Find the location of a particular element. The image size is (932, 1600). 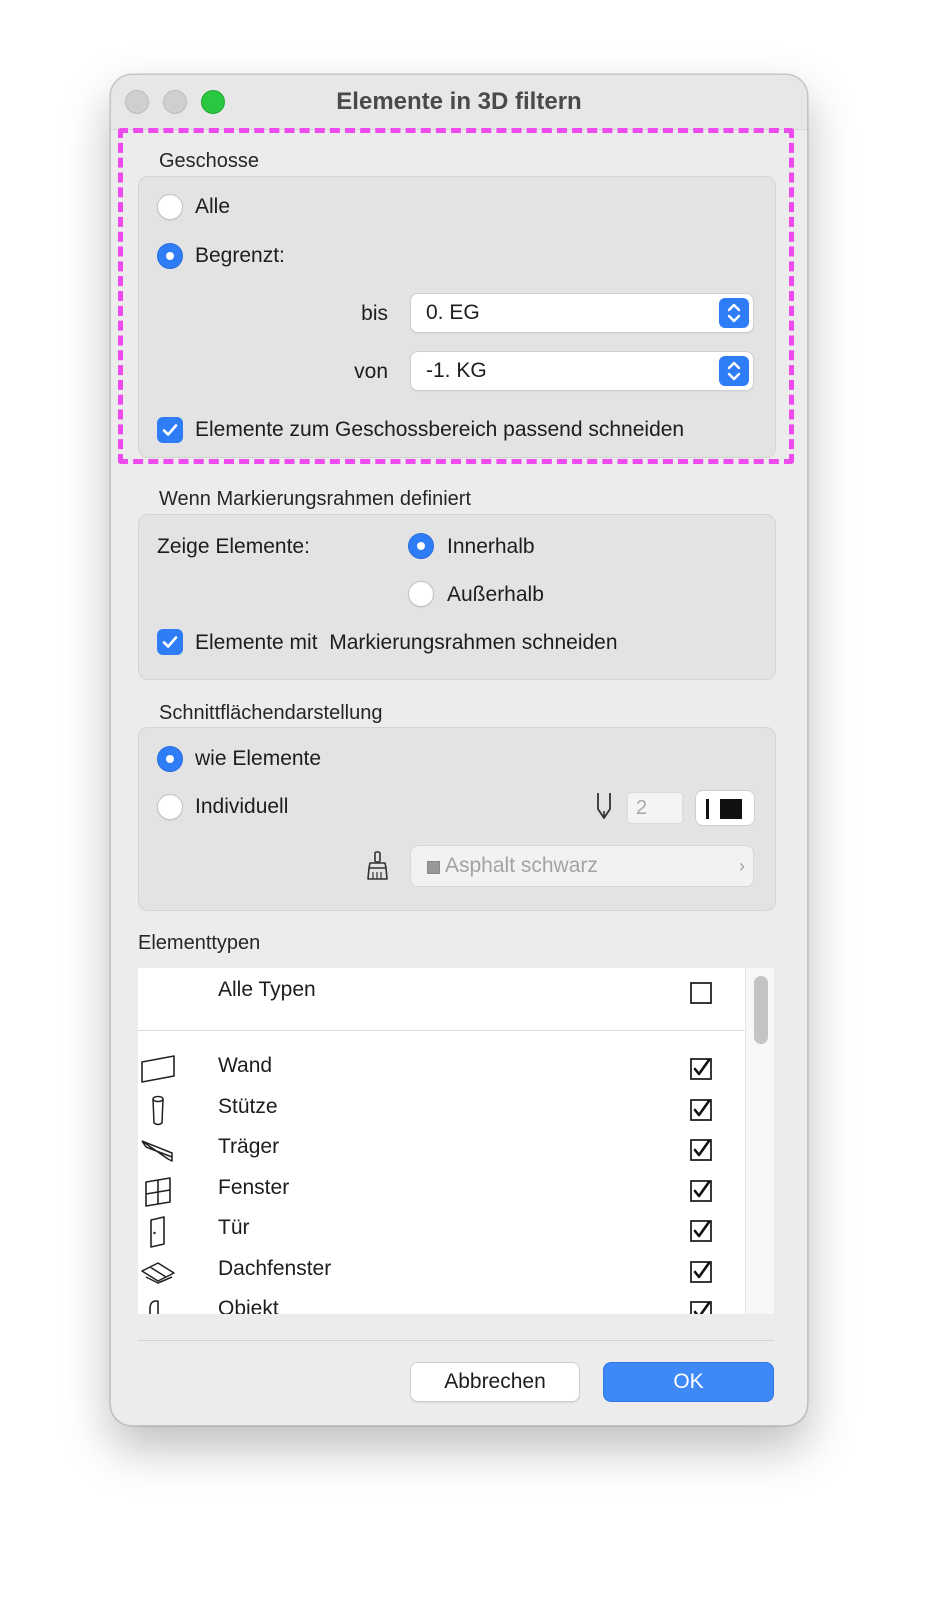

wall-icon is located at coordinates (158, 1069).